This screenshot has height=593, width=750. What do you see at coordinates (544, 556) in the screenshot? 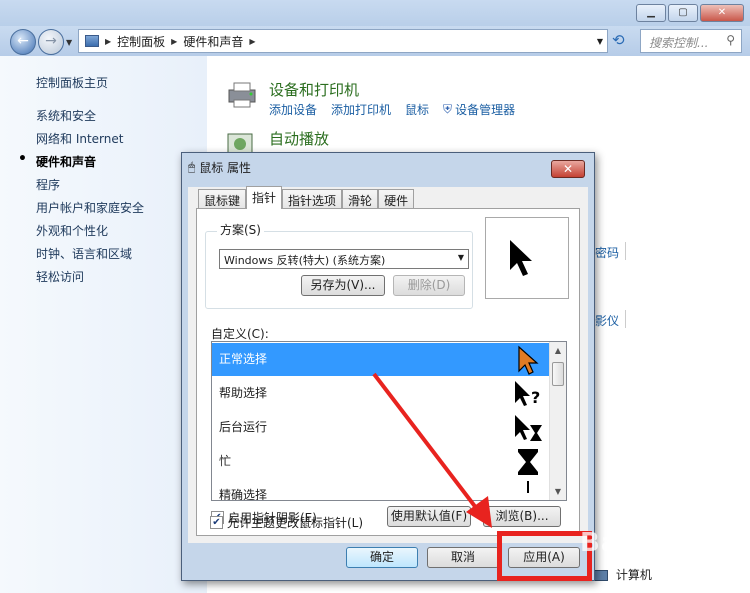
I see `apply-highlight-box` at bounding box center [544, 556].